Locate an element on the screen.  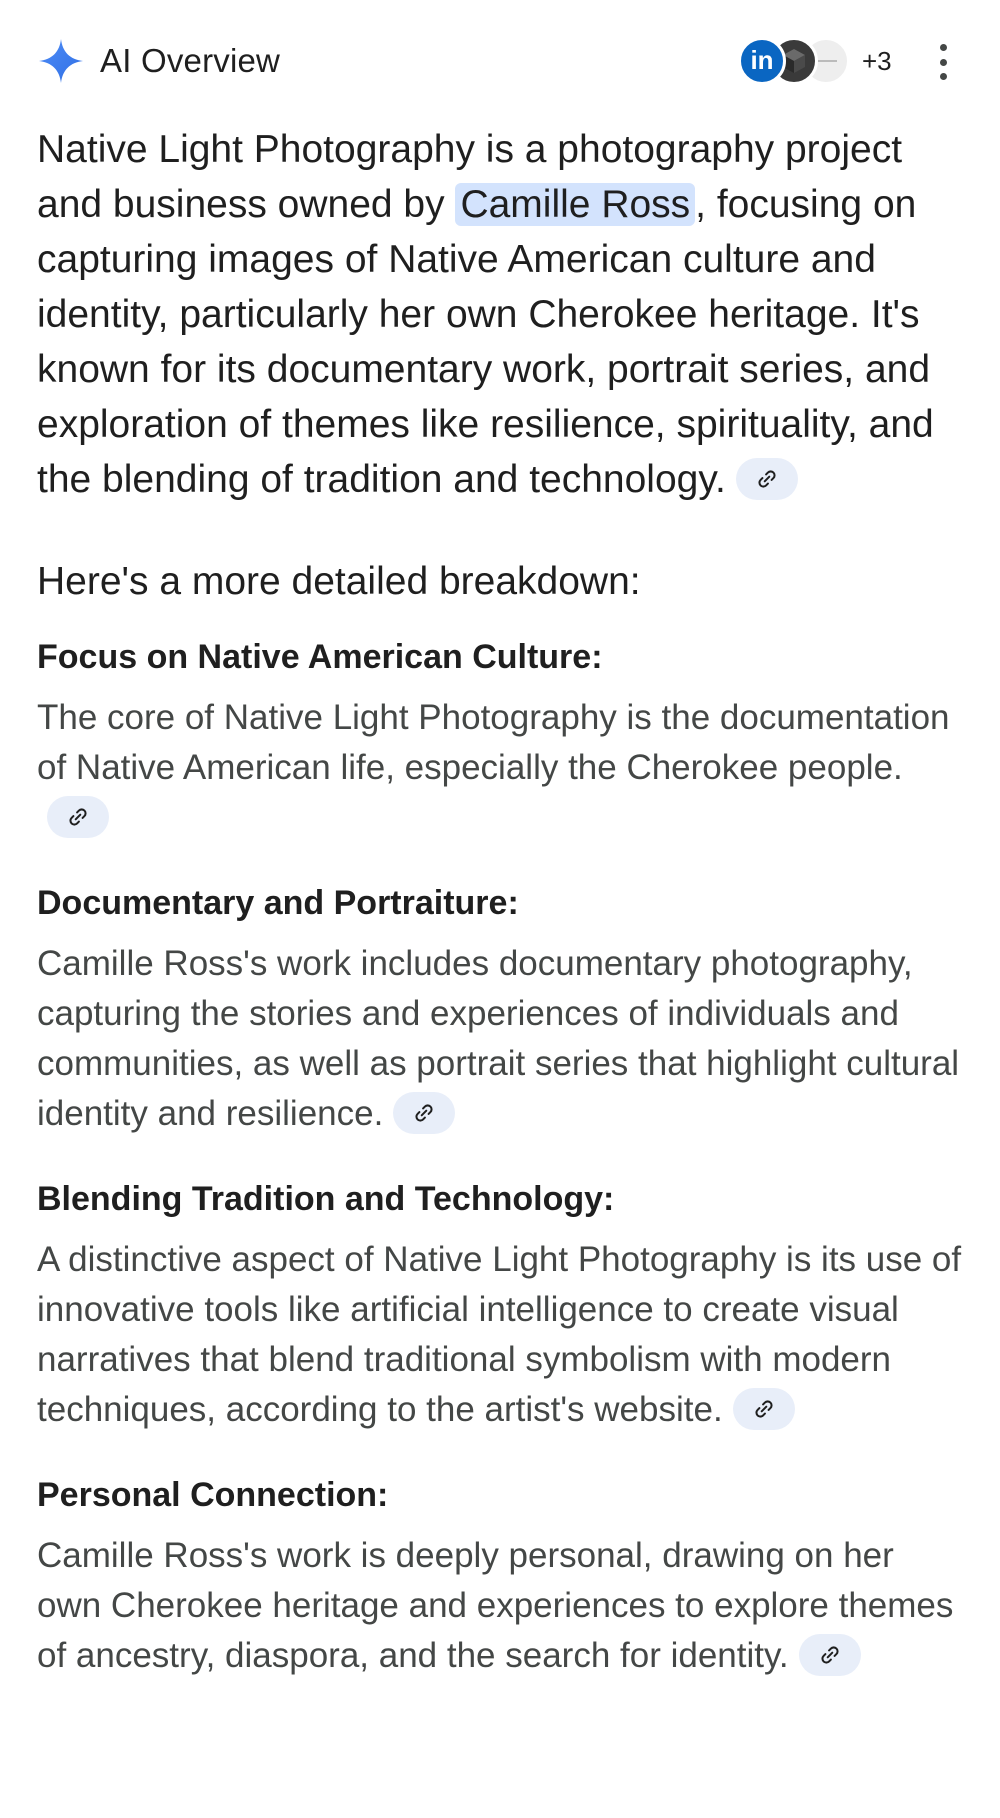
breakdown-heading: Here's a more detailed breakdown: is located at coordinates (339, 581).